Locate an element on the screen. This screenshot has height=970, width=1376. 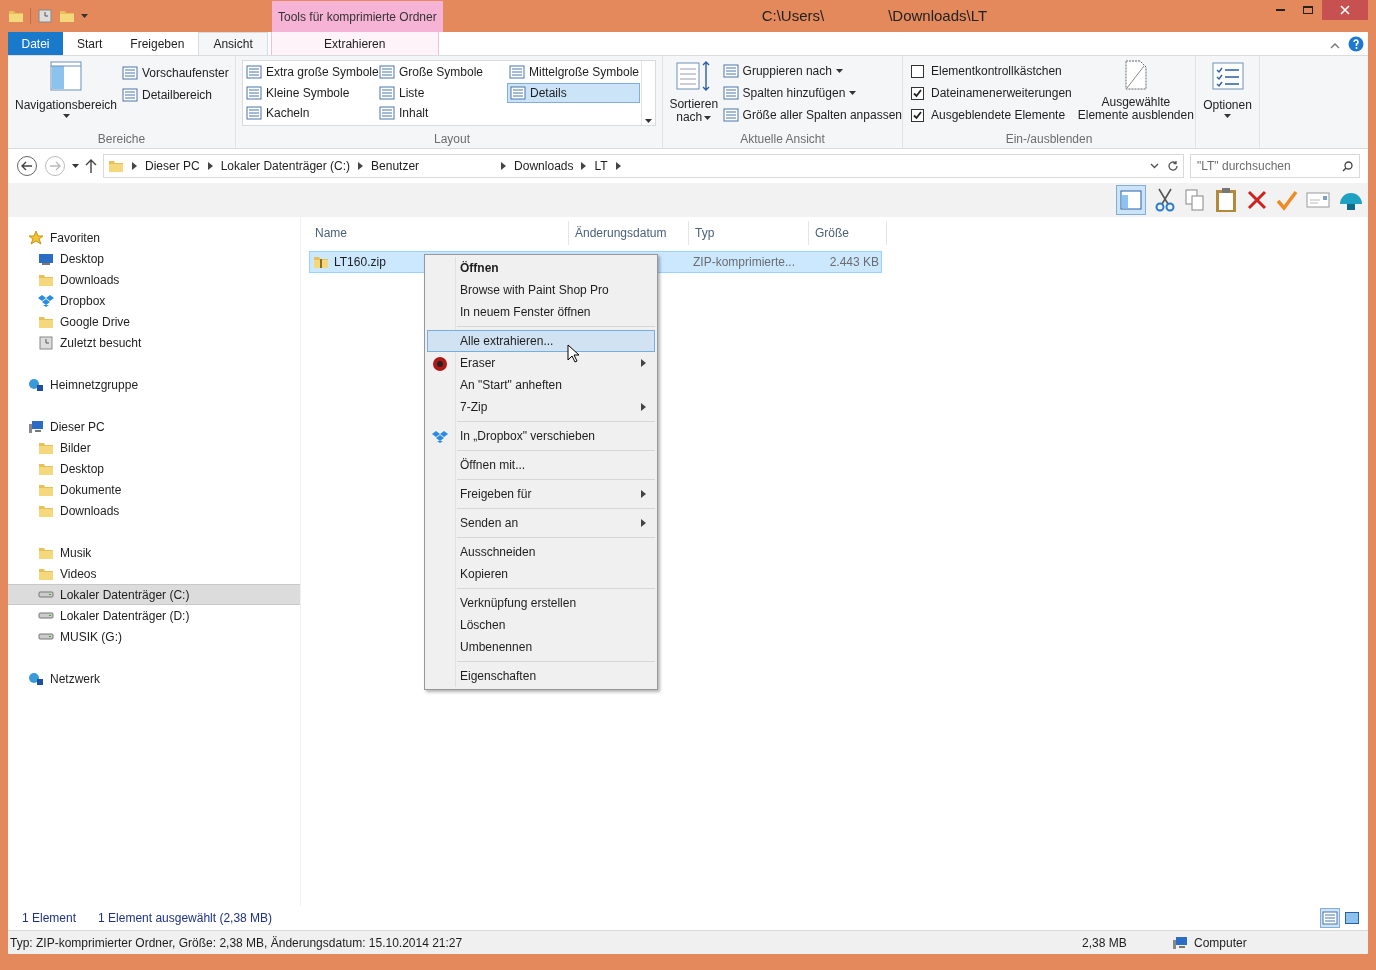
details-info: Typ: ZIP-komprimierter Ordner, Größe: 2,38 MB, Änderungsdatum: 15.10.2014 21:27 is located at coordinates (236, 943).